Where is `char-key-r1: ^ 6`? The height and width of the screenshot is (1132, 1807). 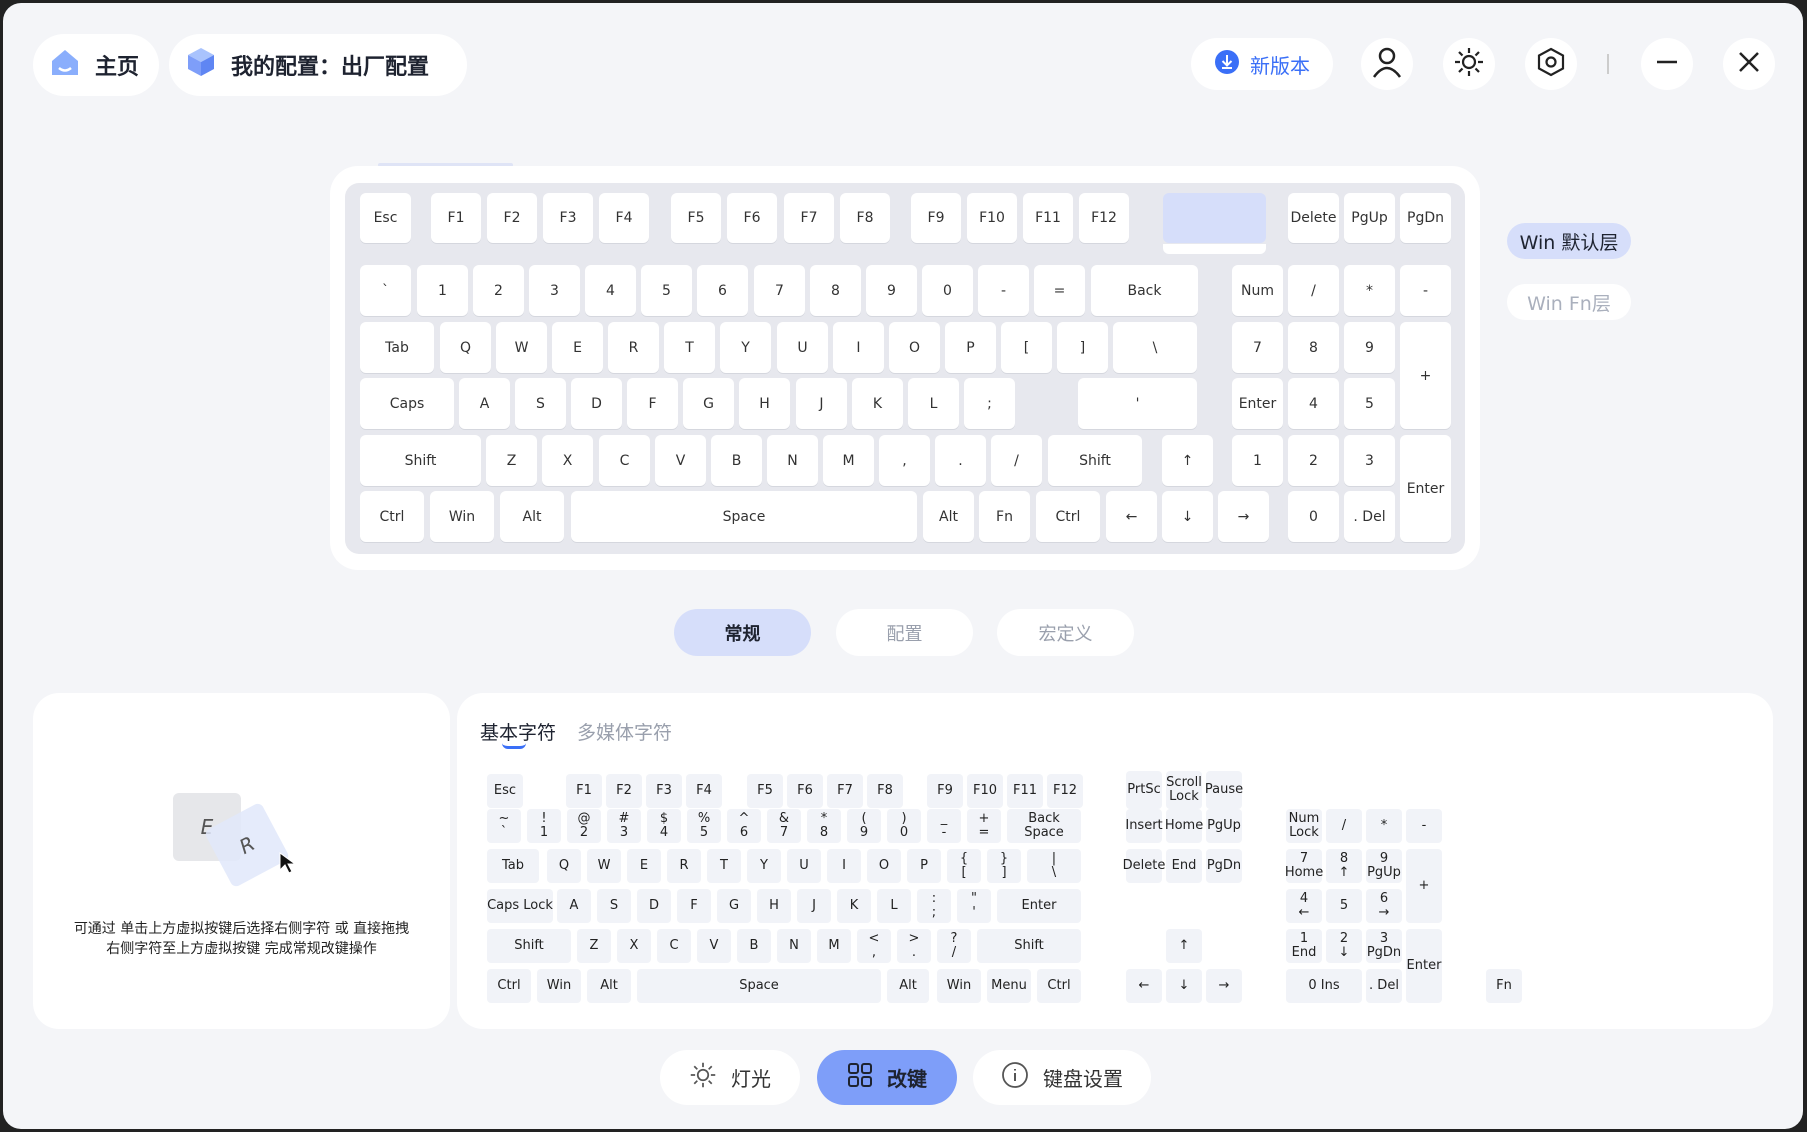
char-key-r1: ^ 6 is located at coordinates (744, 826).